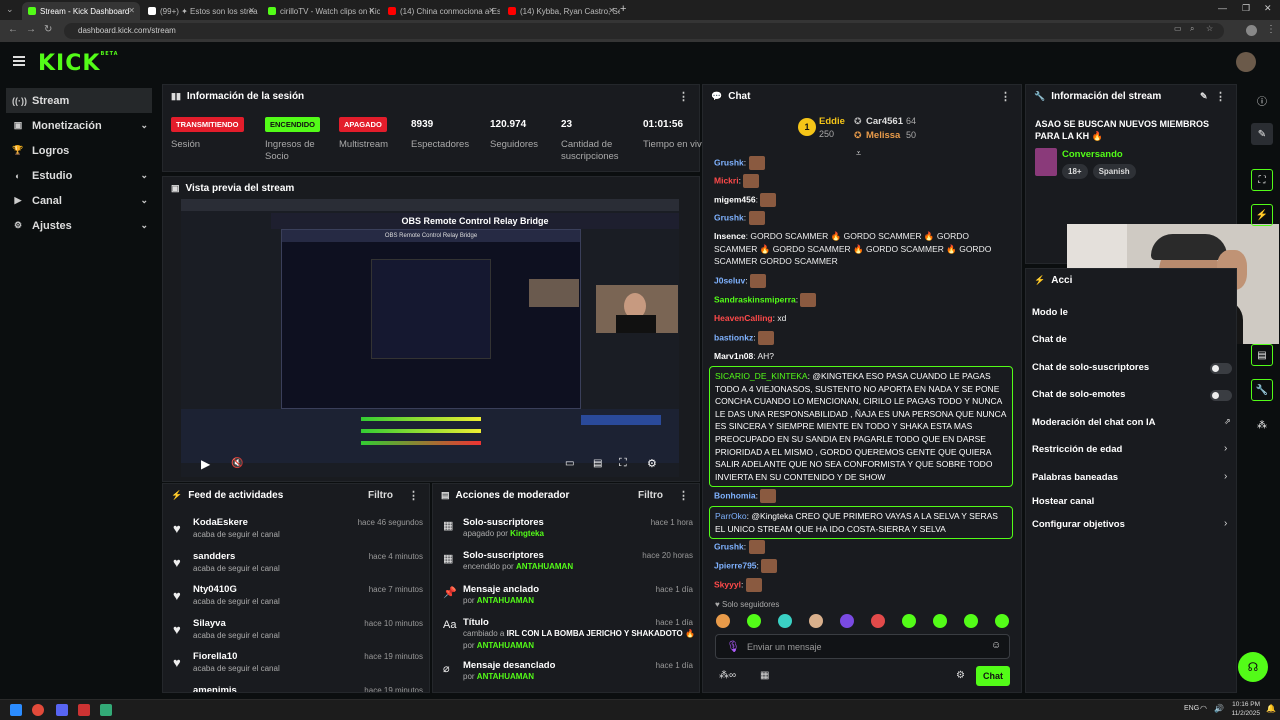 This screenshot has height=720, width=1280. Describe the element at coordinates (1253, 667) in the screenshot. I see `support-chat-button: ☊` at that location.